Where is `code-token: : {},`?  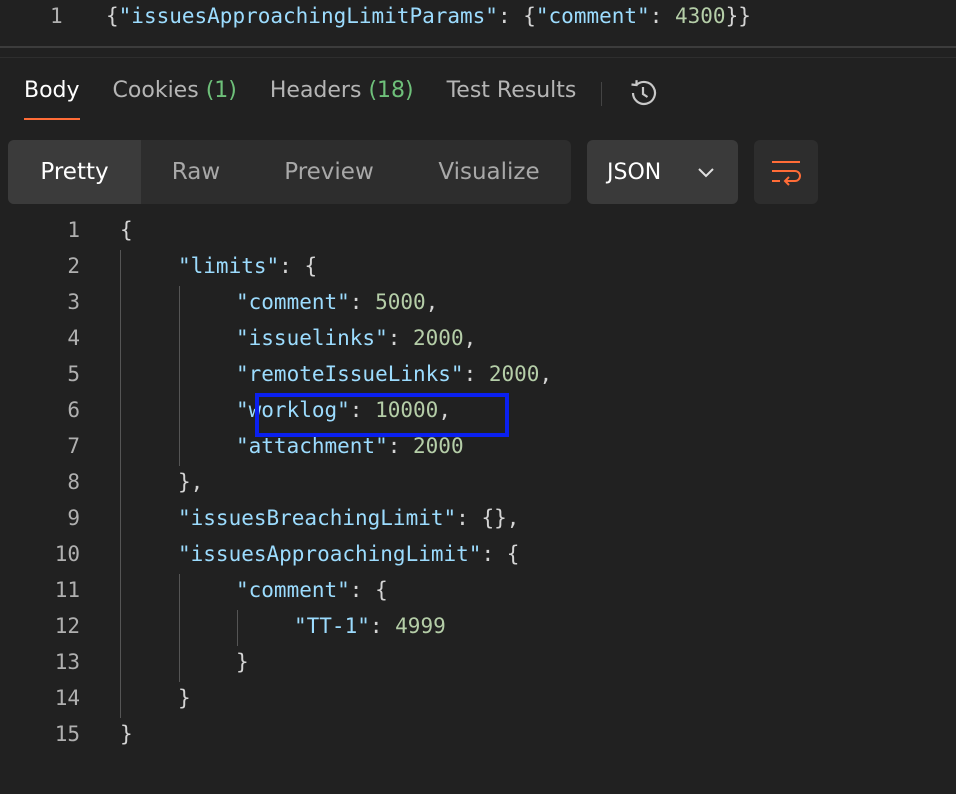 code-token: : {}, is located at coordinates (488, 518).